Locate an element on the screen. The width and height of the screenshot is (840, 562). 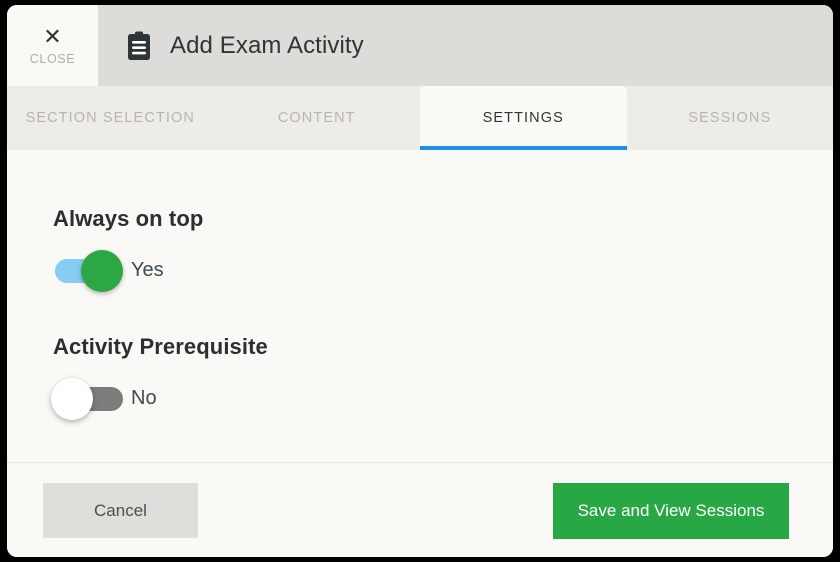
toggle-activity-prerequisite is located at coordinates (87, 398).